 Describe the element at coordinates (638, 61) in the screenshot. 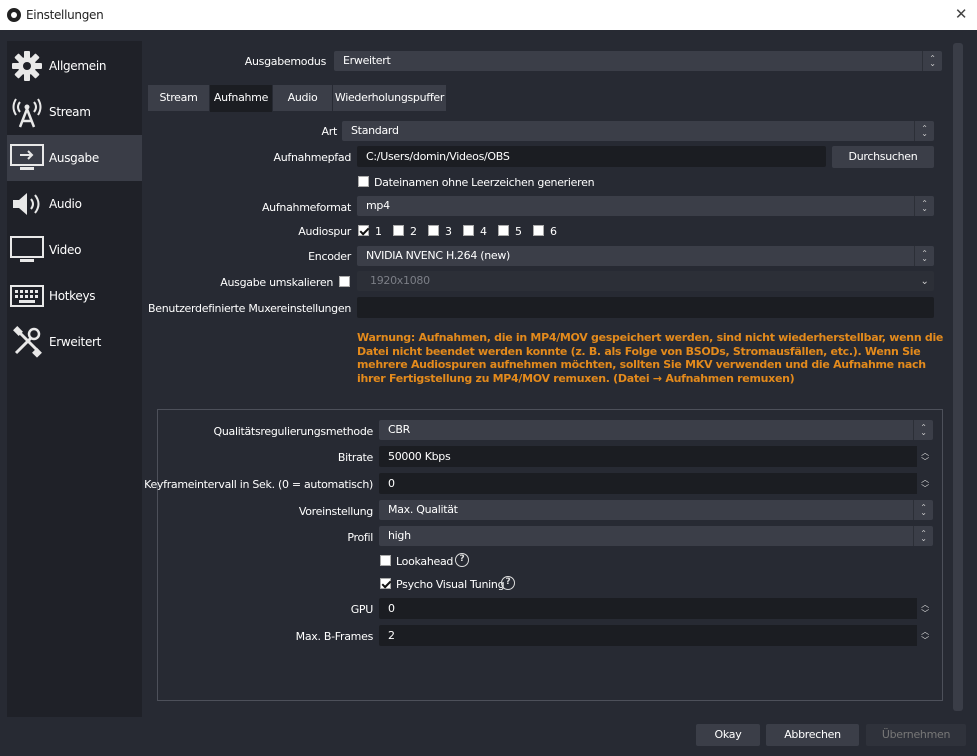

I see `output-mode-select: Erweitert ⌃ ⌄` at that location.